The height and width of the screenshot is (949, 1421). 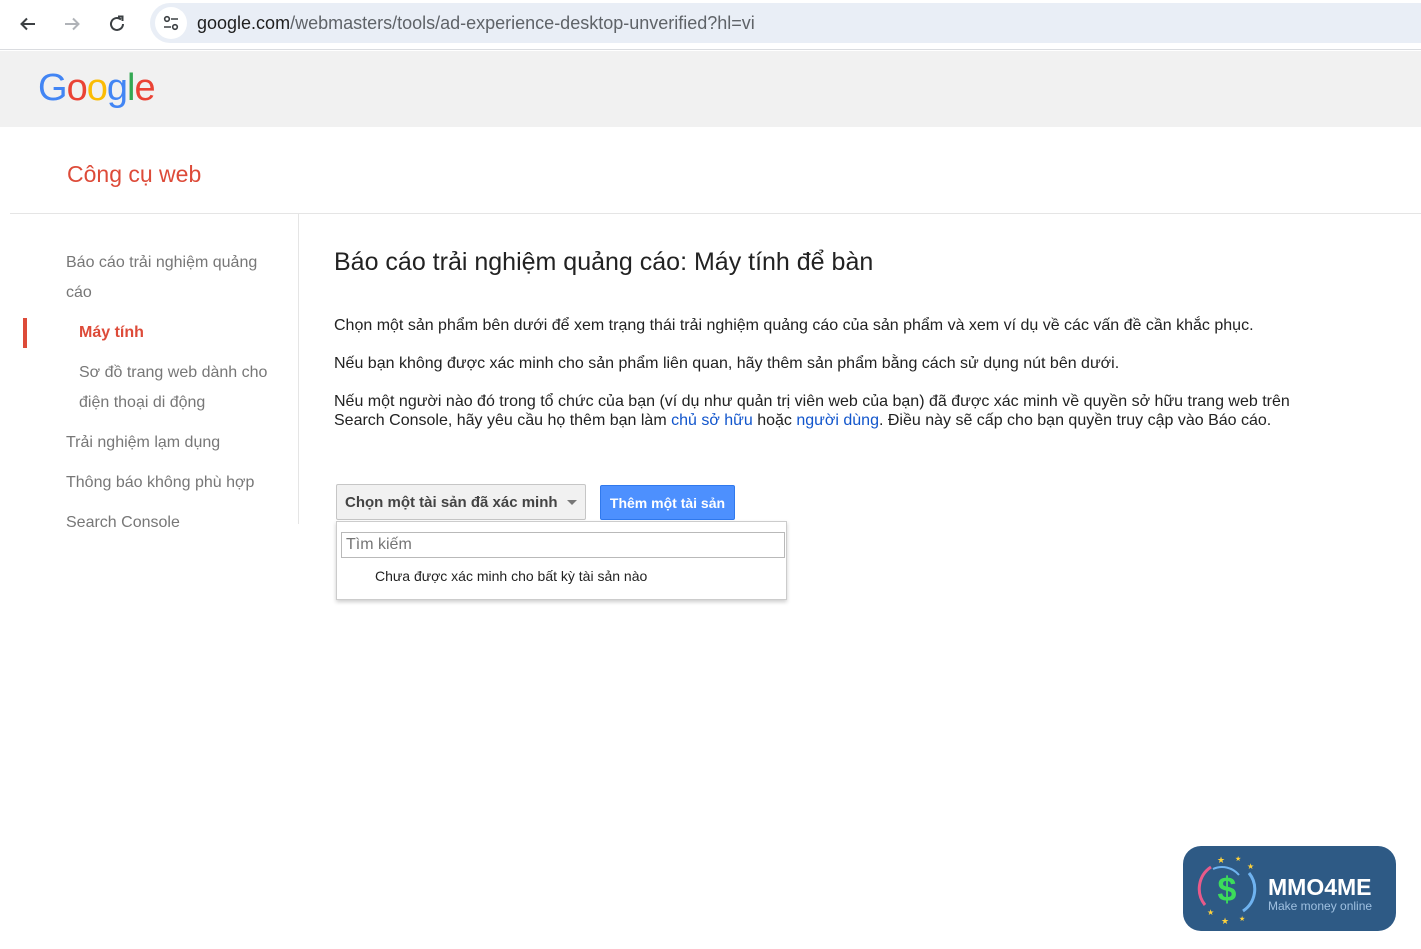 I want to click on google-header: Google, so click(x=710, y=89).